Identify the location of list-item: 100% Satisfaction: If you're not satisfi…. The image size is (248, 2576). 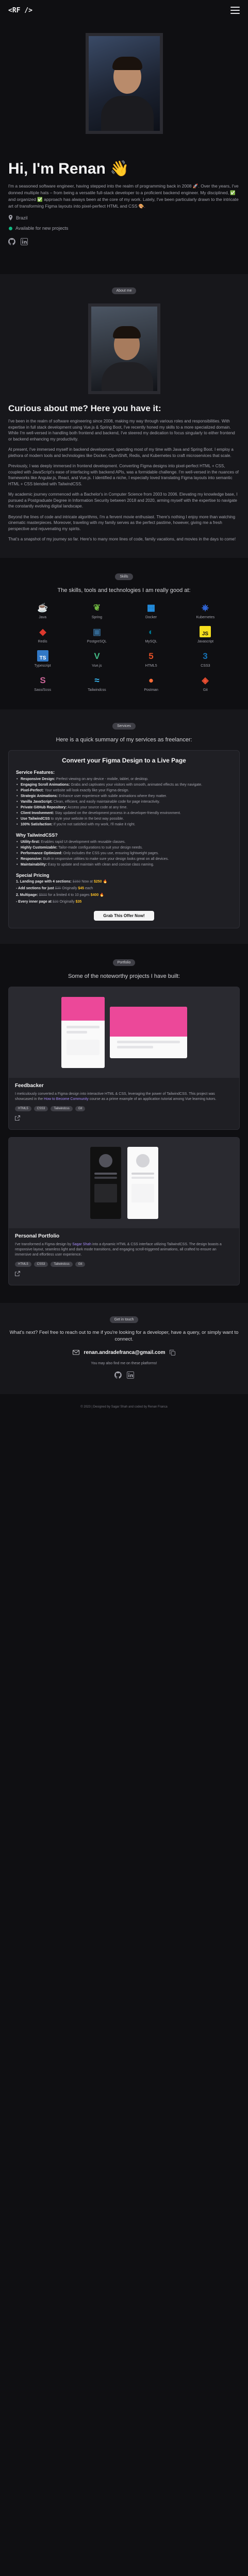
(124, 824).